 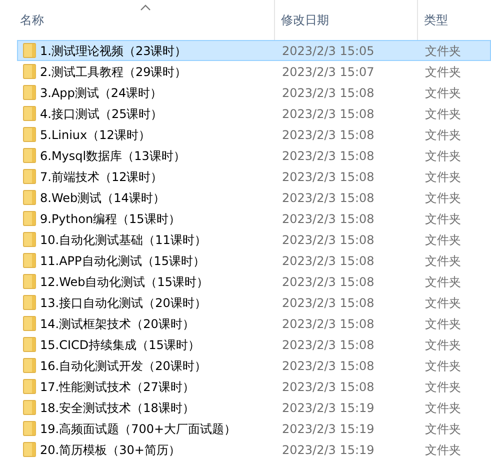 What do you see at coordinates (123, 261) in the screenshot?
I see `file-name: 11.APP自动化测试（15课时）` at bounding box center [123, 261].